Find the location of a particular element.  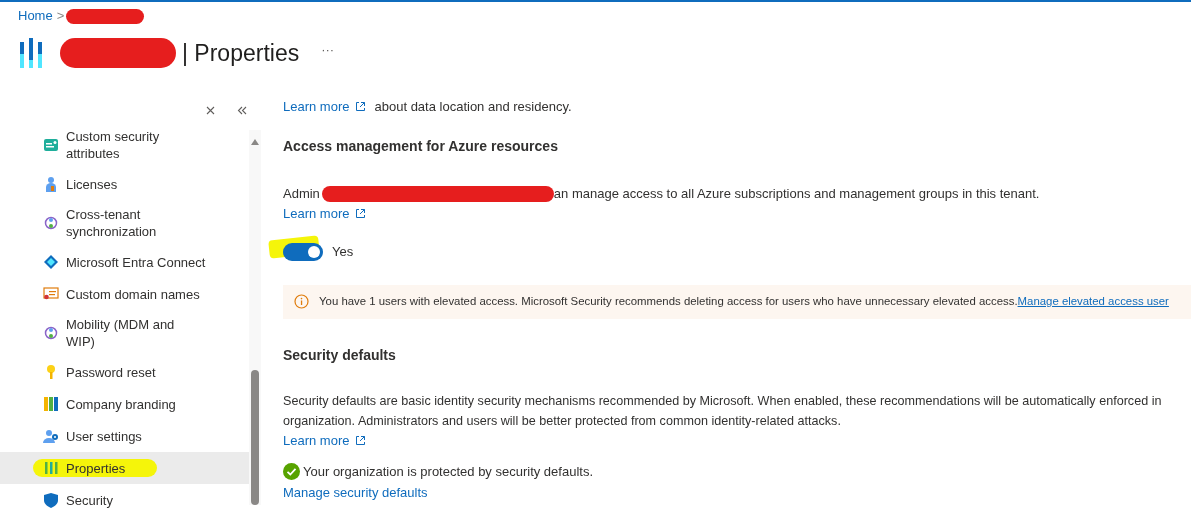

sidebar-item: Password reset is located at coordinates (124, 372).